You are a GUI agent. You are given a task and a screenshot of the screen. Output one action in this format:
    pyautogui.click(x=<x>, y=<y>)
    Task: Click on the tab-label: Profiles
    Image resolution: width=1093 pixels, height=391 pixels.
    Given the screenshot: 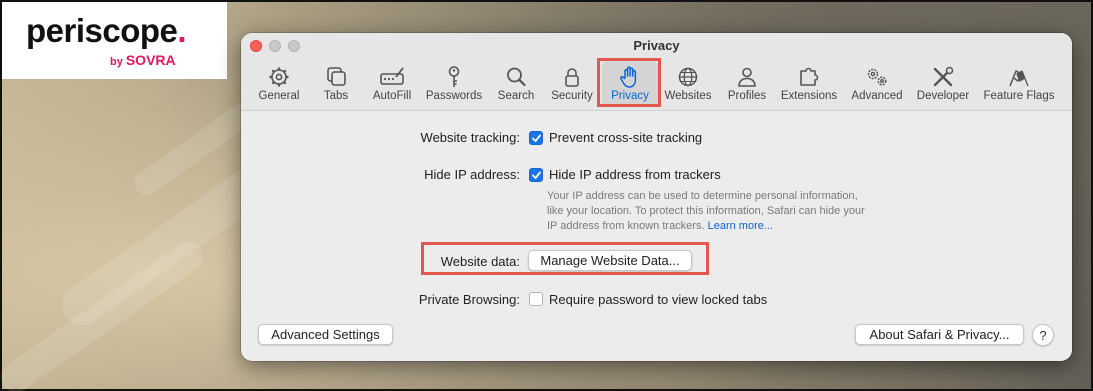 What is the action you would take?
    pyautogui.click(x=747, y=96)
    